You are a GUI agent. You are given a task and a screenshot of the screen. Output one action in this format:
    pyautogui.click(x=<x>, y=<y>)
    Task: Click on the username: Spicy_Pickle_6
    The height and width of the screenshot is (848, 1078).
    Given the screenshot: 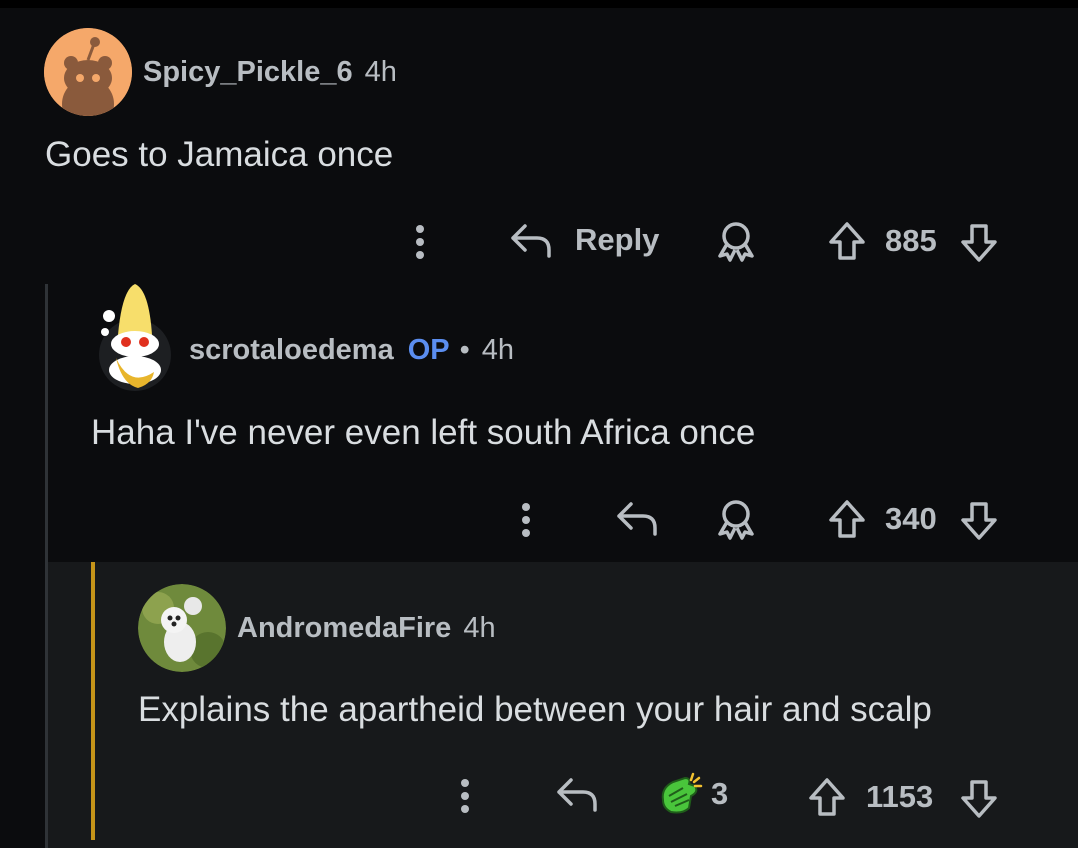 What is the action you would take?
    pyautogui.click(x=248, y=72)
    